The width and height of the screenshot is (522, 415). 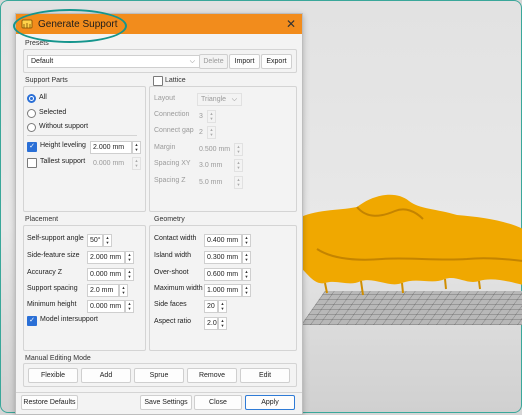 I want to click on accuracy-z-label: Accuracy Z, so click(x=45, y=272).